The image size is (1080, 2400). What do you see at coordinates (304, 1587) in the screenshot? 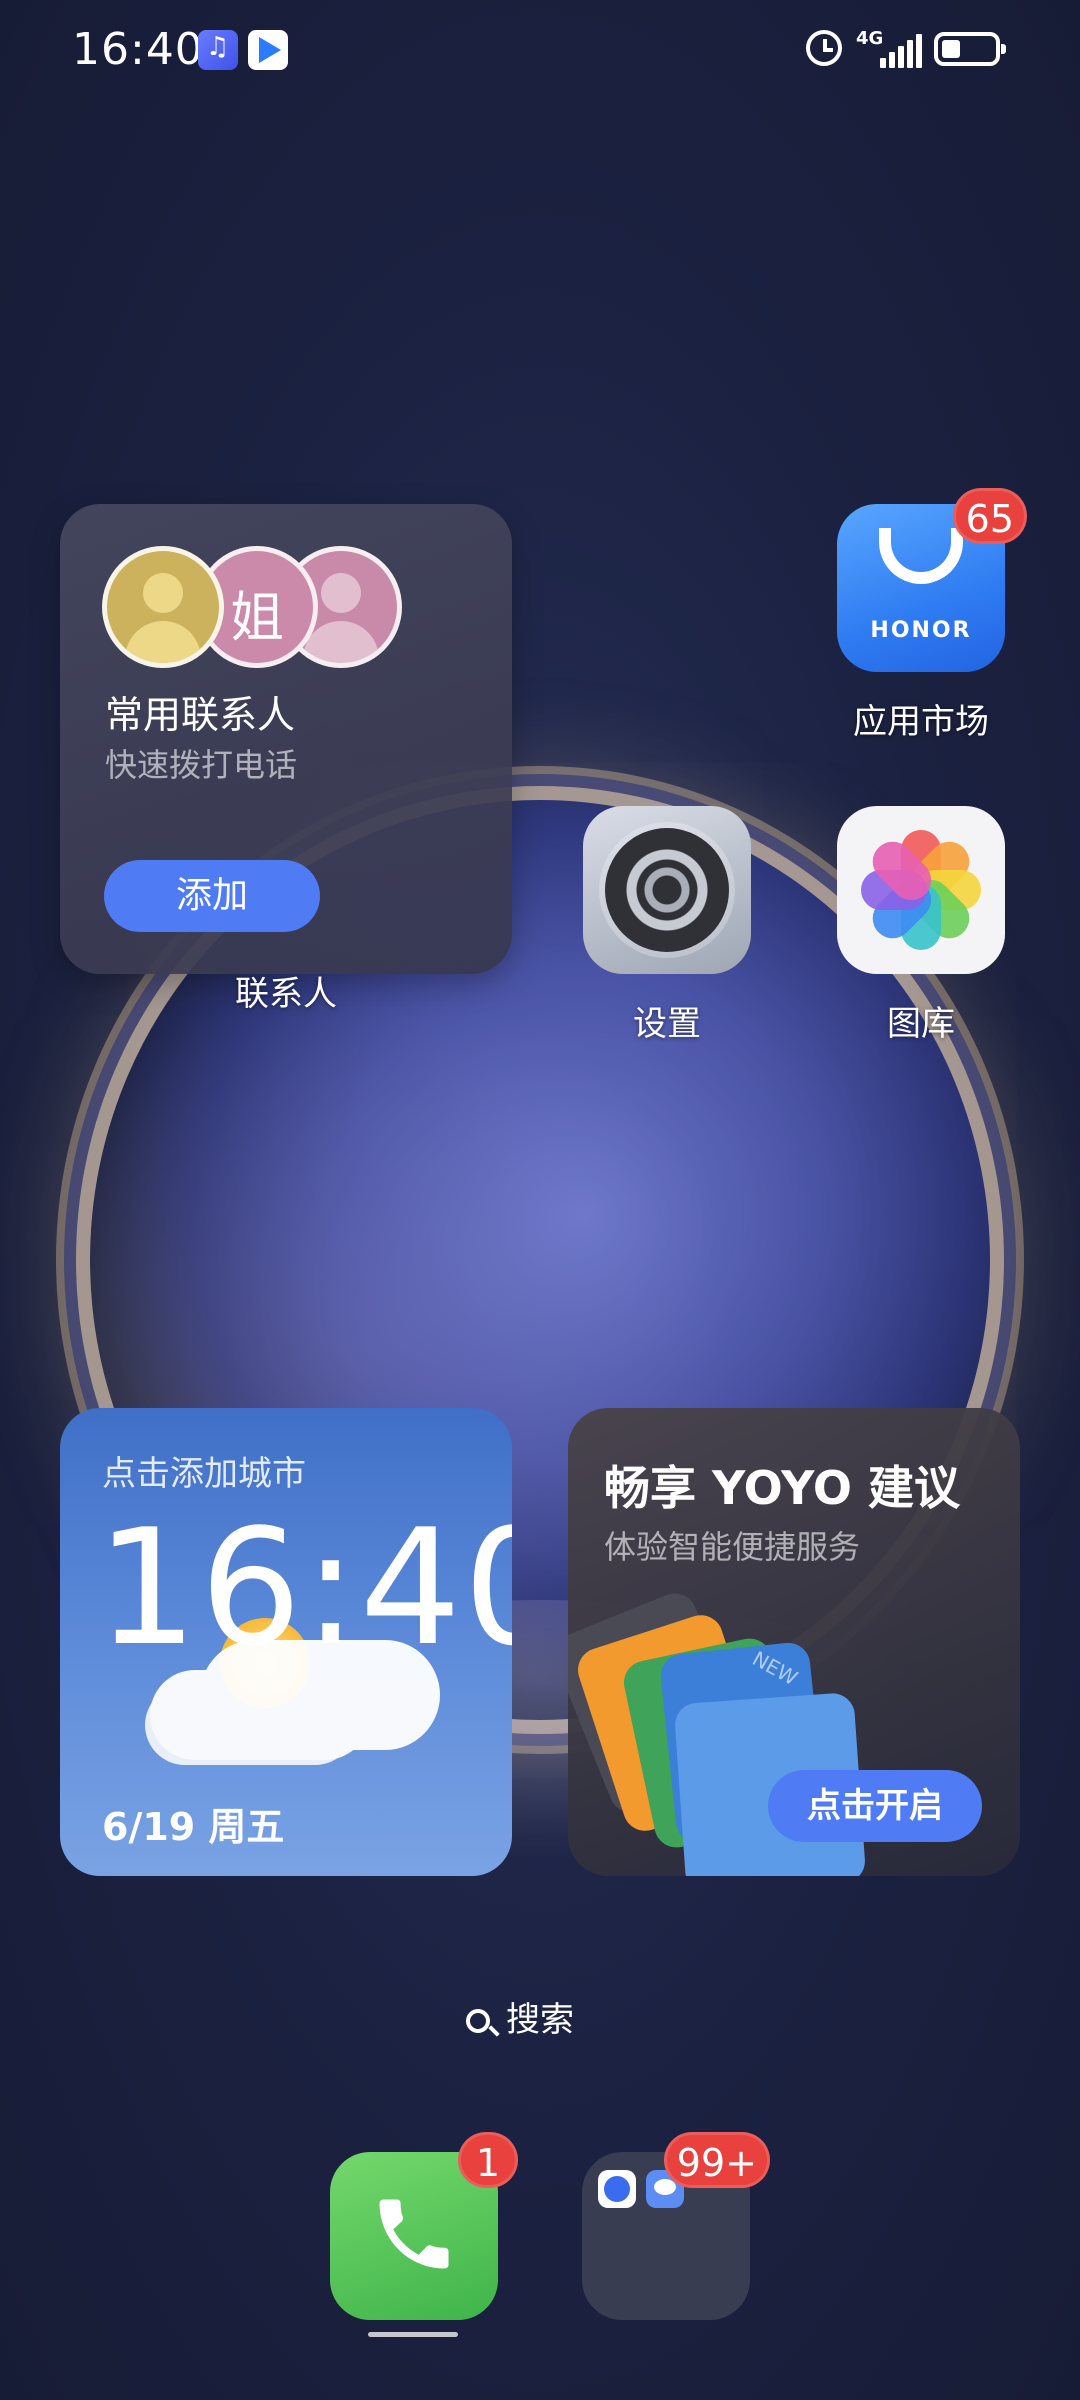
I see `clock-time: 16:40` at bounding box center [304, 1587].